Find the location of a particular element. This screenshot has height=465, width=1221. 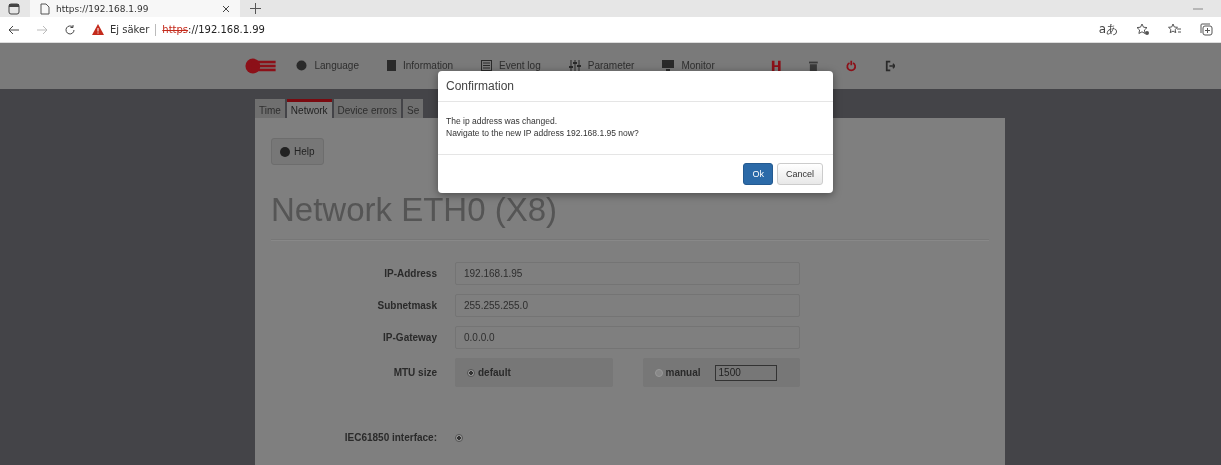

input-field: 255.255.255.0 is located at coordinates (627, 305).